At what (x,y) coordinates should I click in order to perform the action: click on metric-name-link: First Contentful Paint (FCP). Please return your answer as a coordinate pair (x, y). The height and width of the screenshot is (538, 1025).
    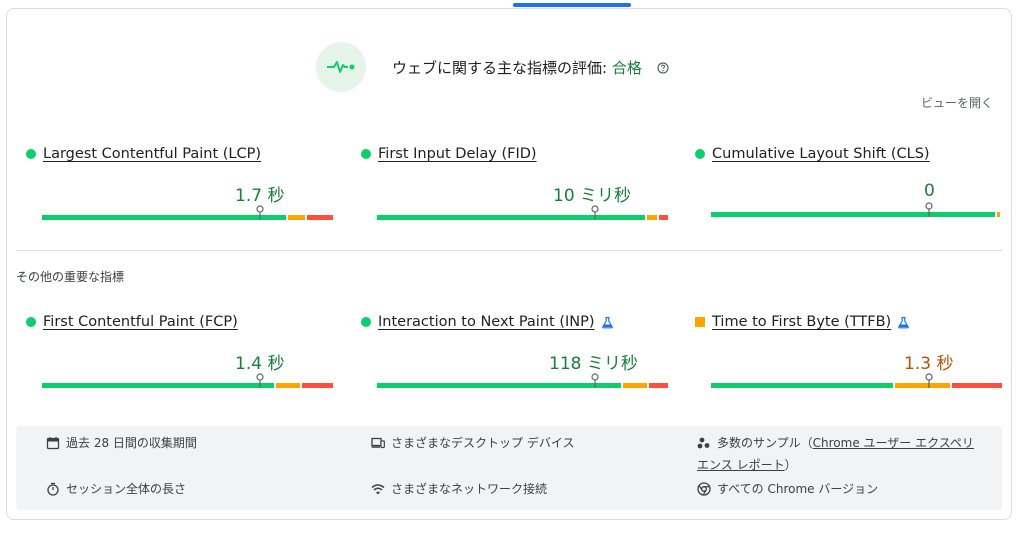
    Looking at the image, I should click on (140, 322).